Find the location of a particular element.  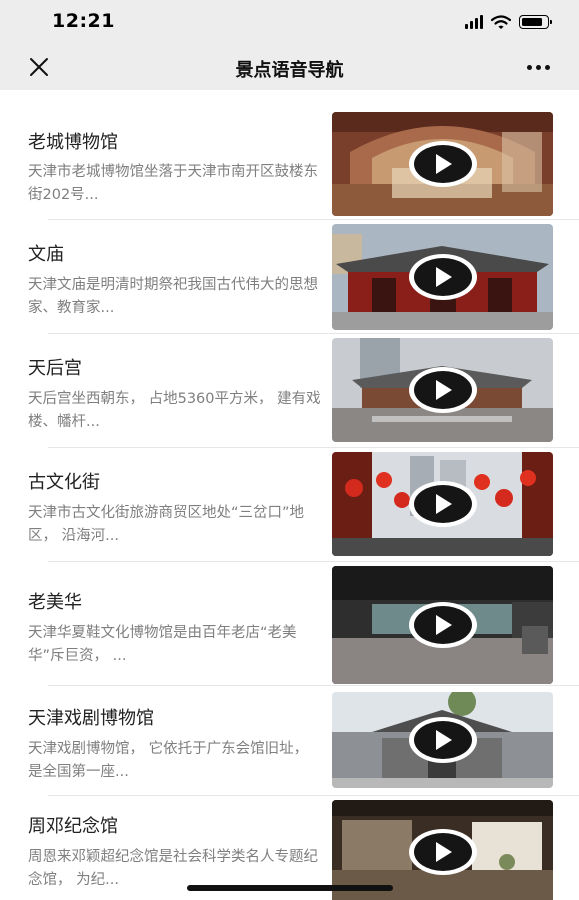

item-title: 文庙 is located at coordinates (46, 254).